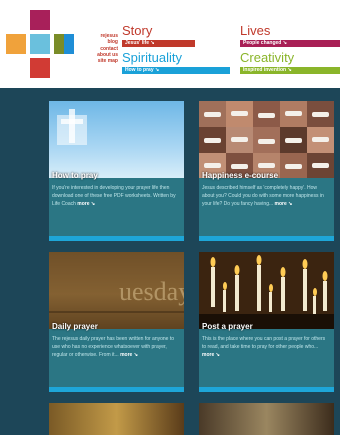 The height and width of the screenshot is (435, 340). Describe the element at coordinates (100, 48) in the screenshot. I see `utility-links: rejesus blog contact about us site map` at that location.